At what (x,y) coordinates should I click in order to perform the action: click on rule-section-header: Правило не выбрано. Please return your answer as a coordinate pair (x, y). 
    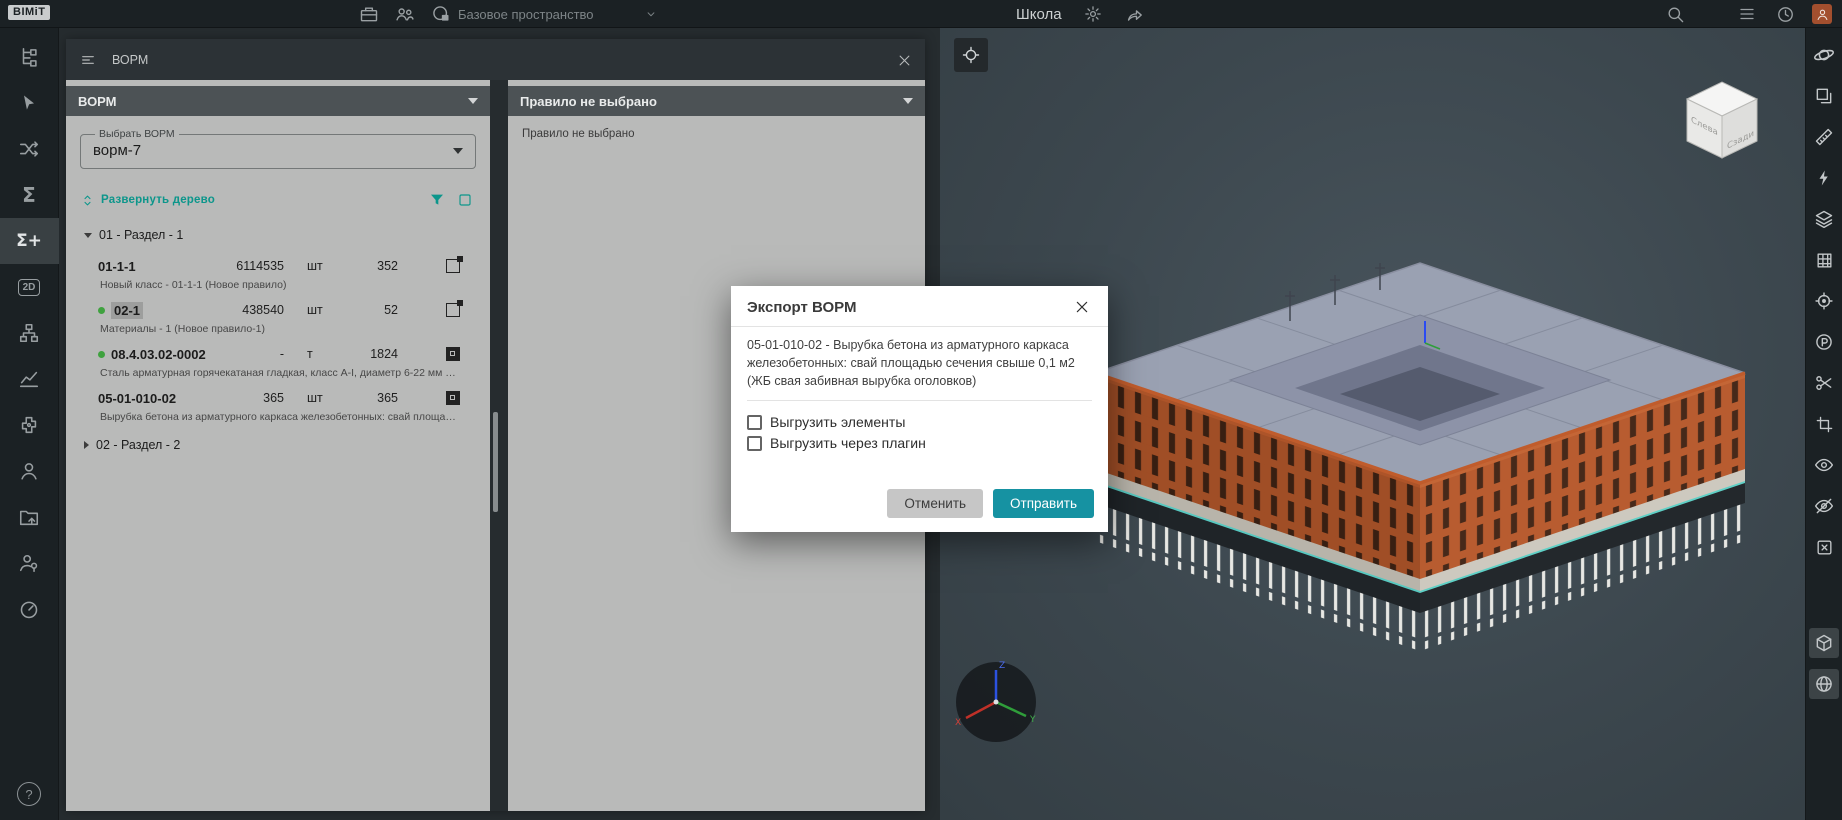
    Looking at the image, I should click on (716, 101).